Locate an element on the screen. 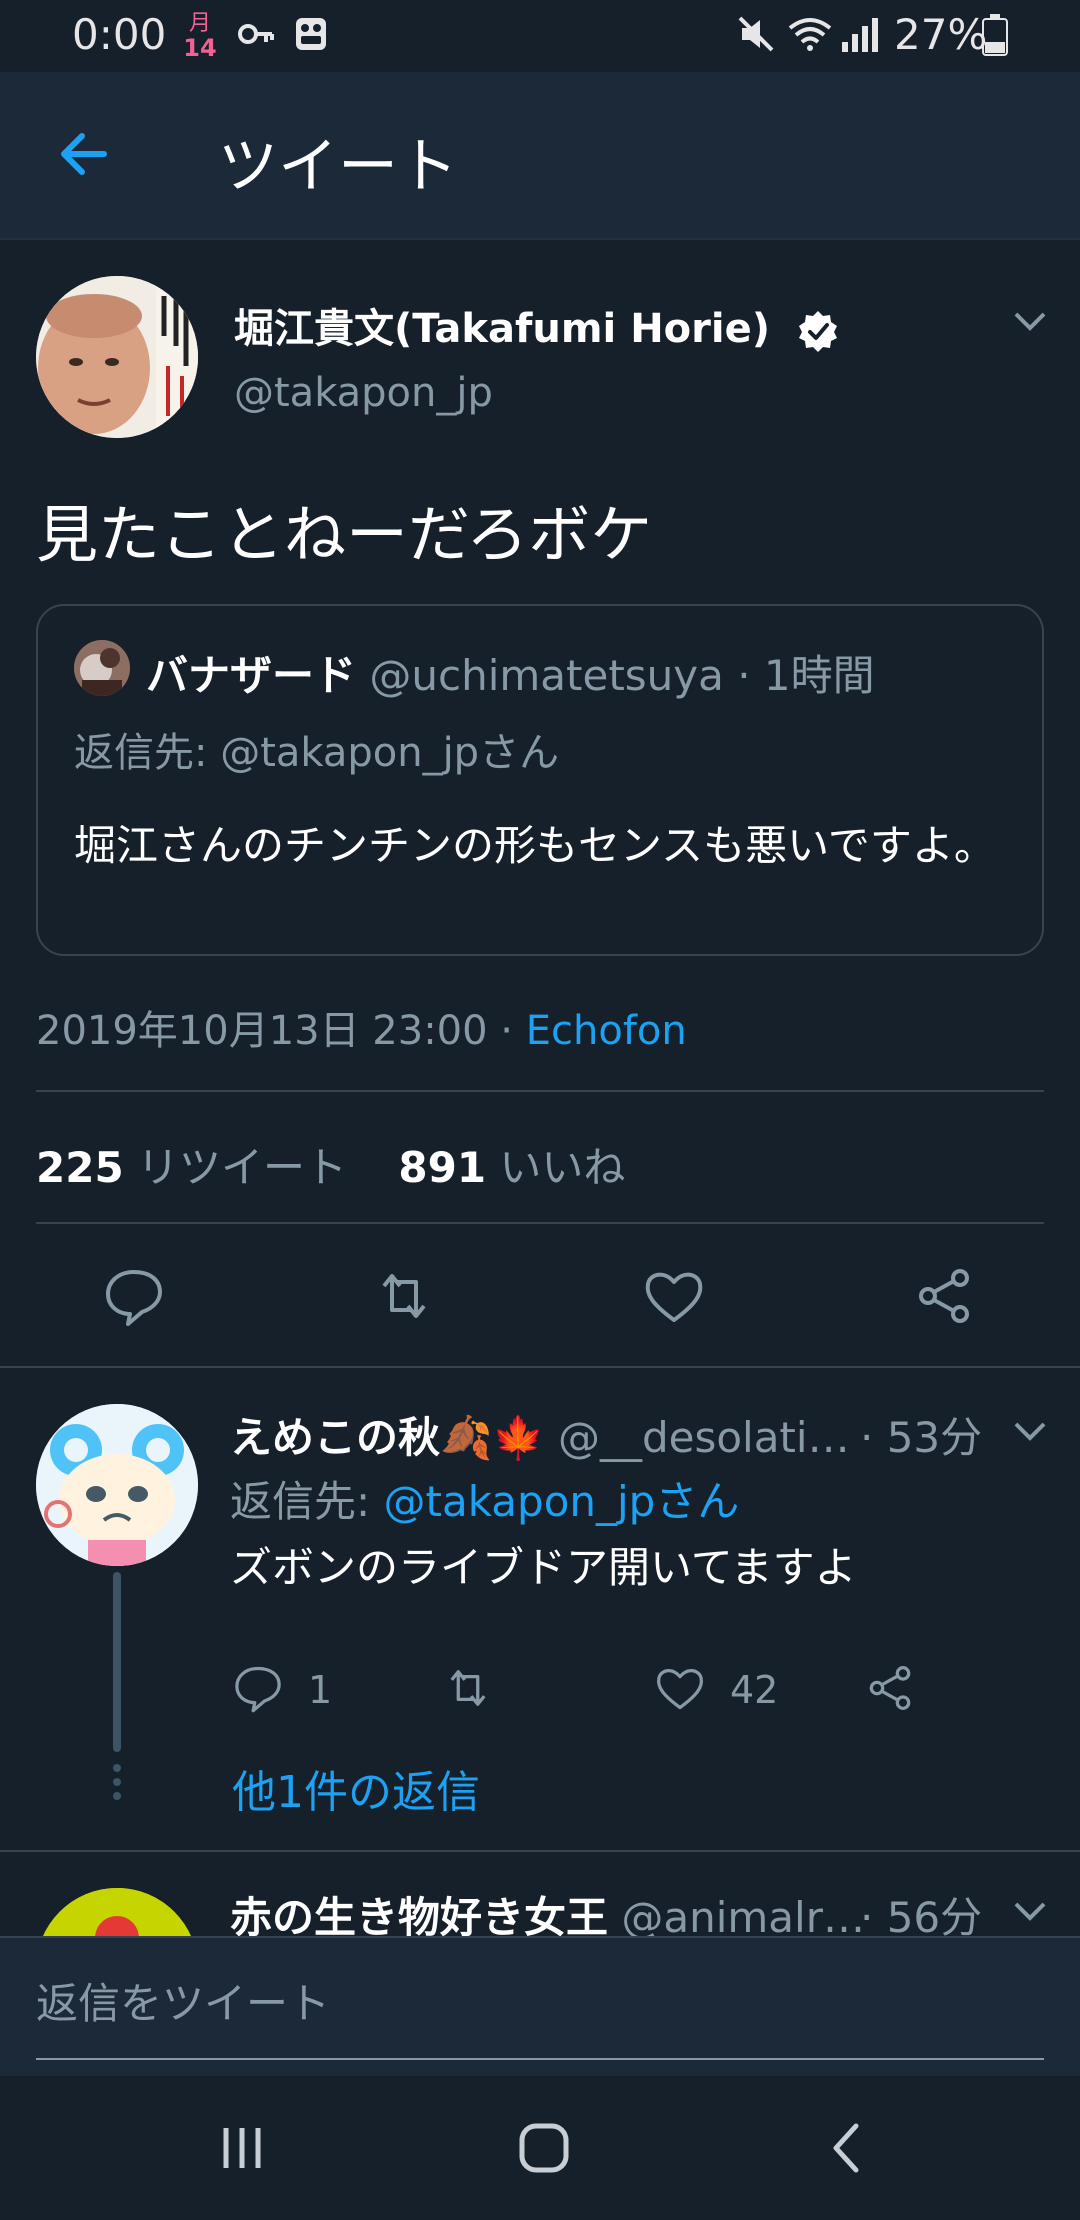 The image size is (1080, 2220). reply-input is located at coordinates (540, 2003).